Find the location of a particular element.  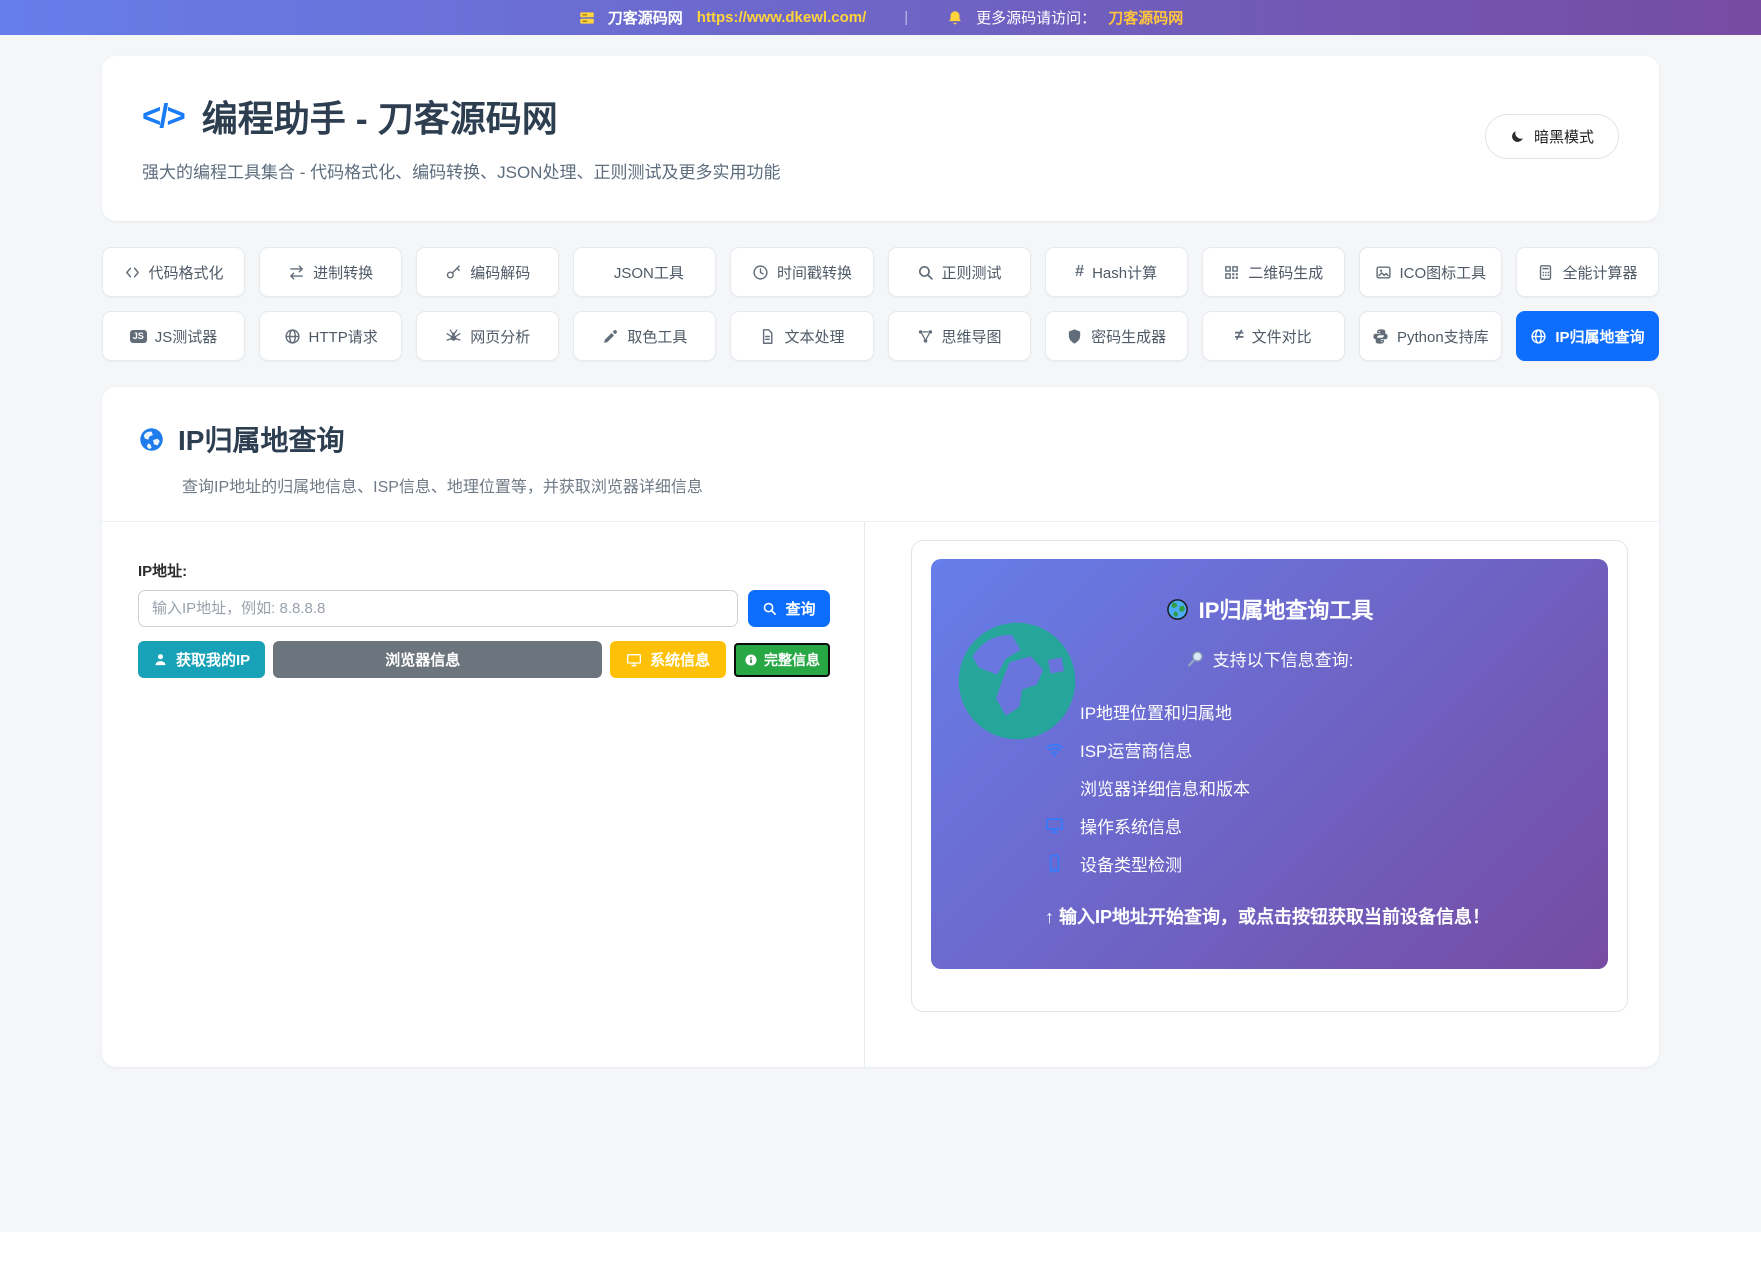

full-info-button: 完整信息 is located at coordinates (782, 659).